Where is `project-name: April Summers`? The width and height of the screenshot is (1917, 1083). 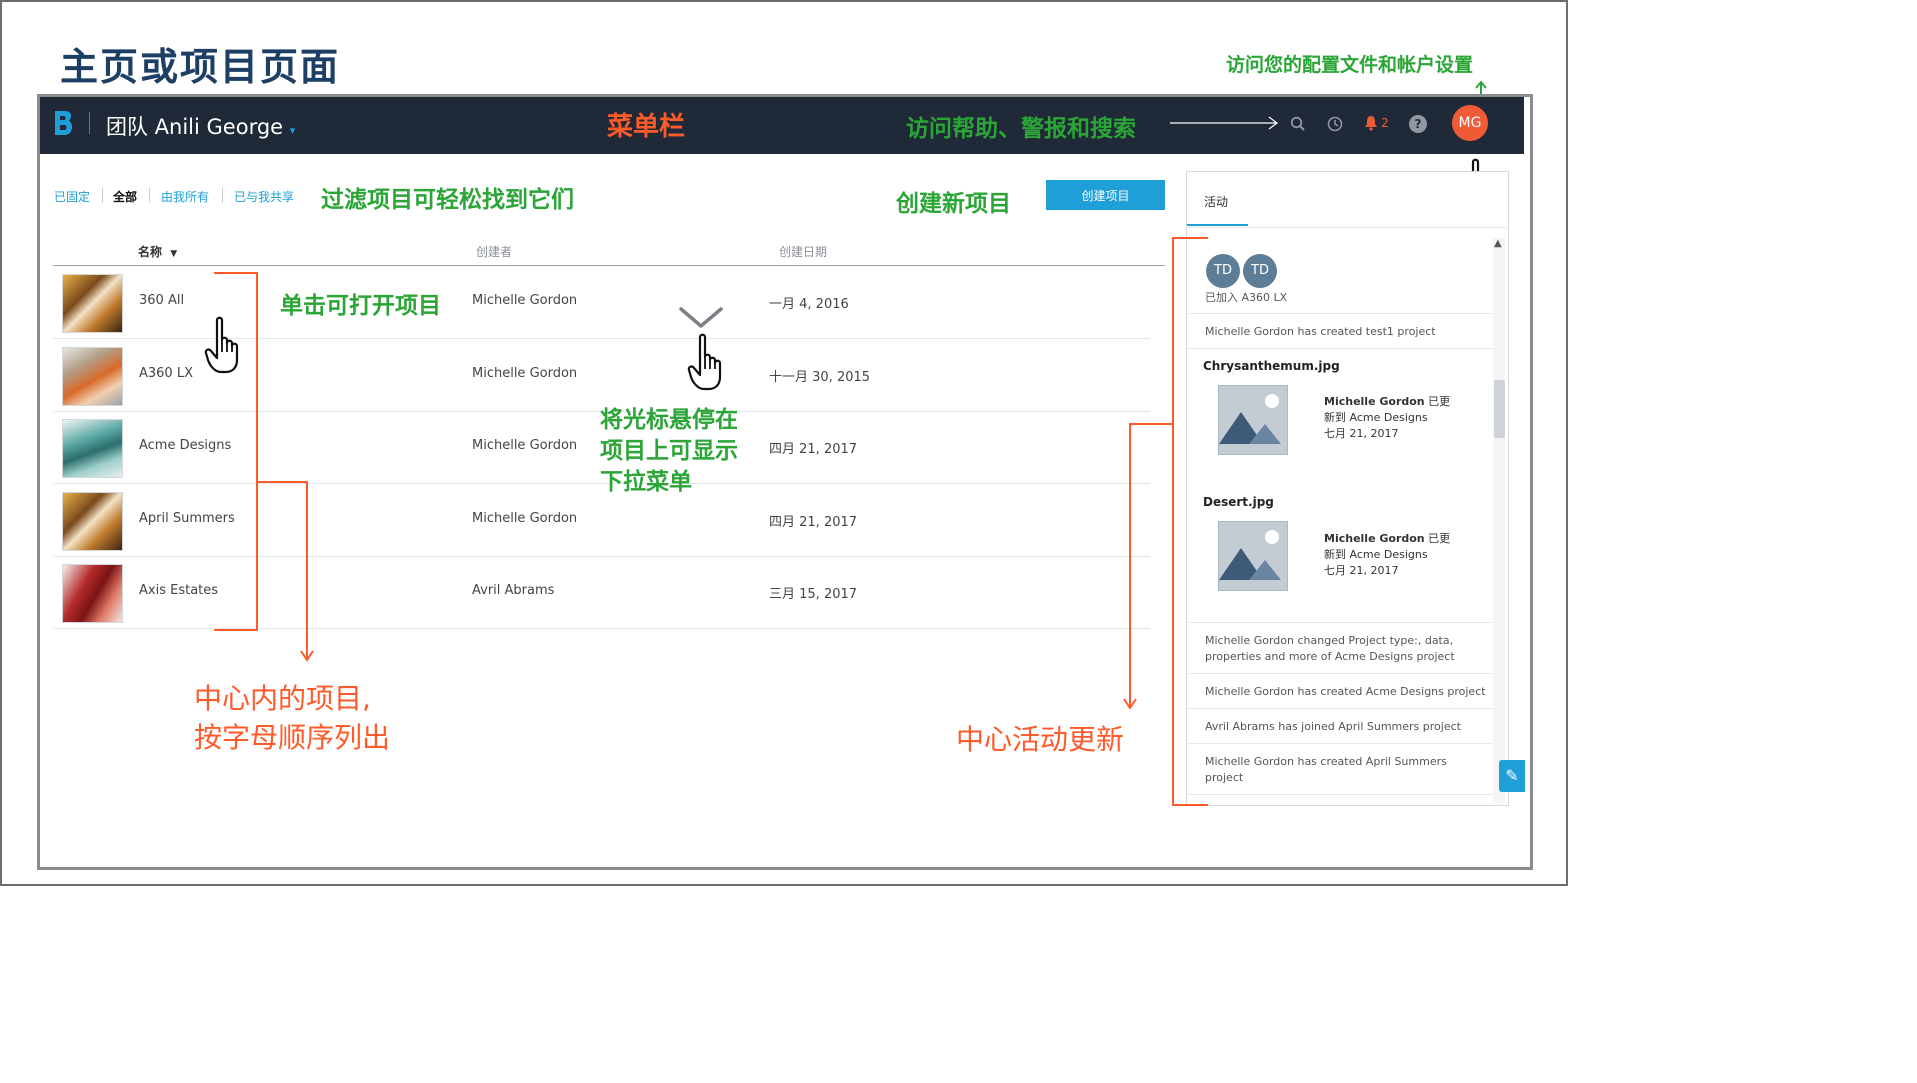
project-name: April Summers is located at coordinates (187, 518).